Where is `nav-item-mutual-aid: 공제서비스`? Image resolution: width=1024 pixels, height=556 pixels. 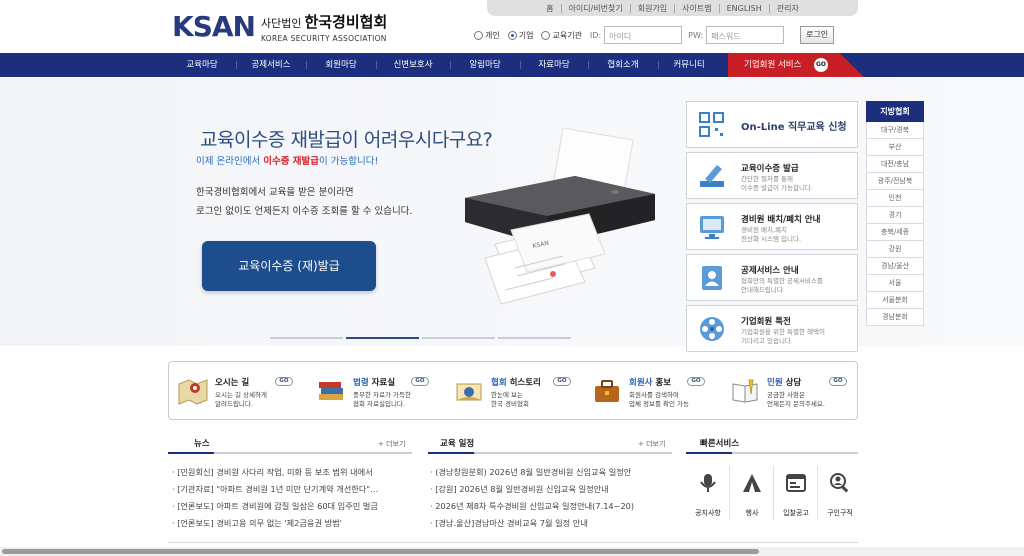
nav-item-mutual-aid: 공제서비스 is located at coordinates (271, 65).